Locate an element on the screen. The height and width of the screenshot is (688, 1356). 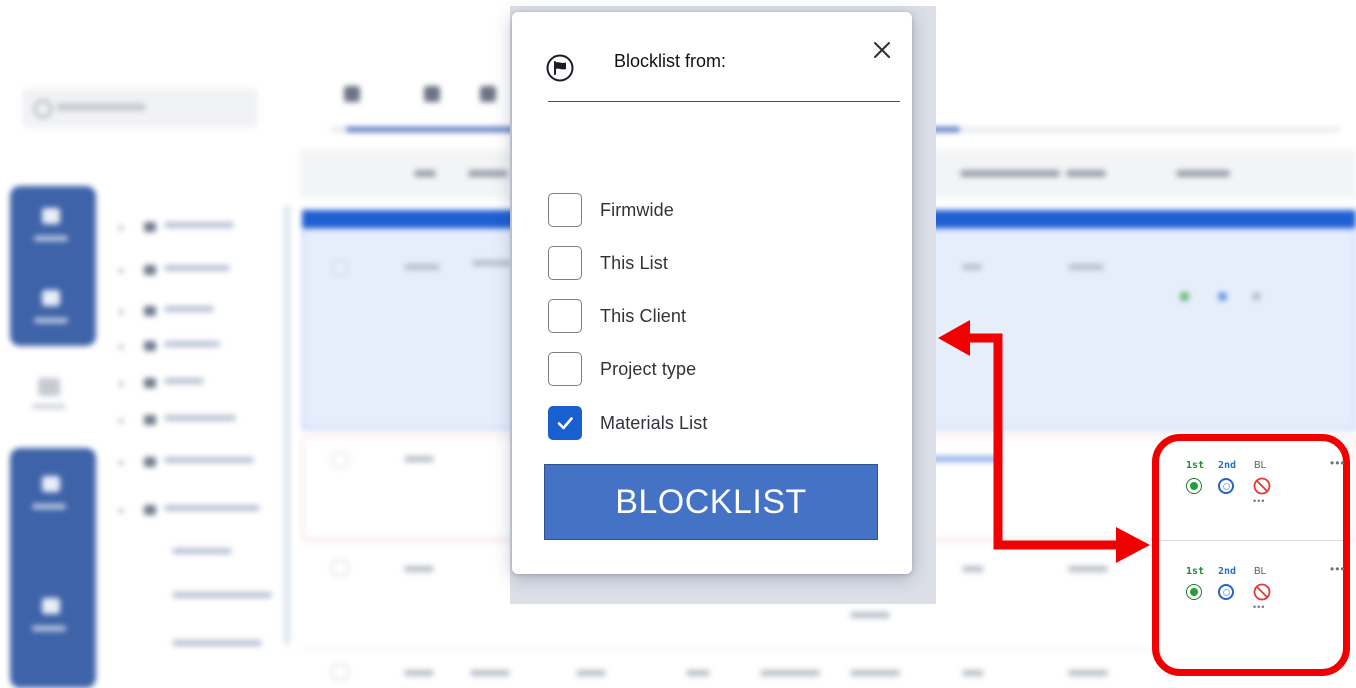
arrowhead-right is located at coordinates (1133, 545).